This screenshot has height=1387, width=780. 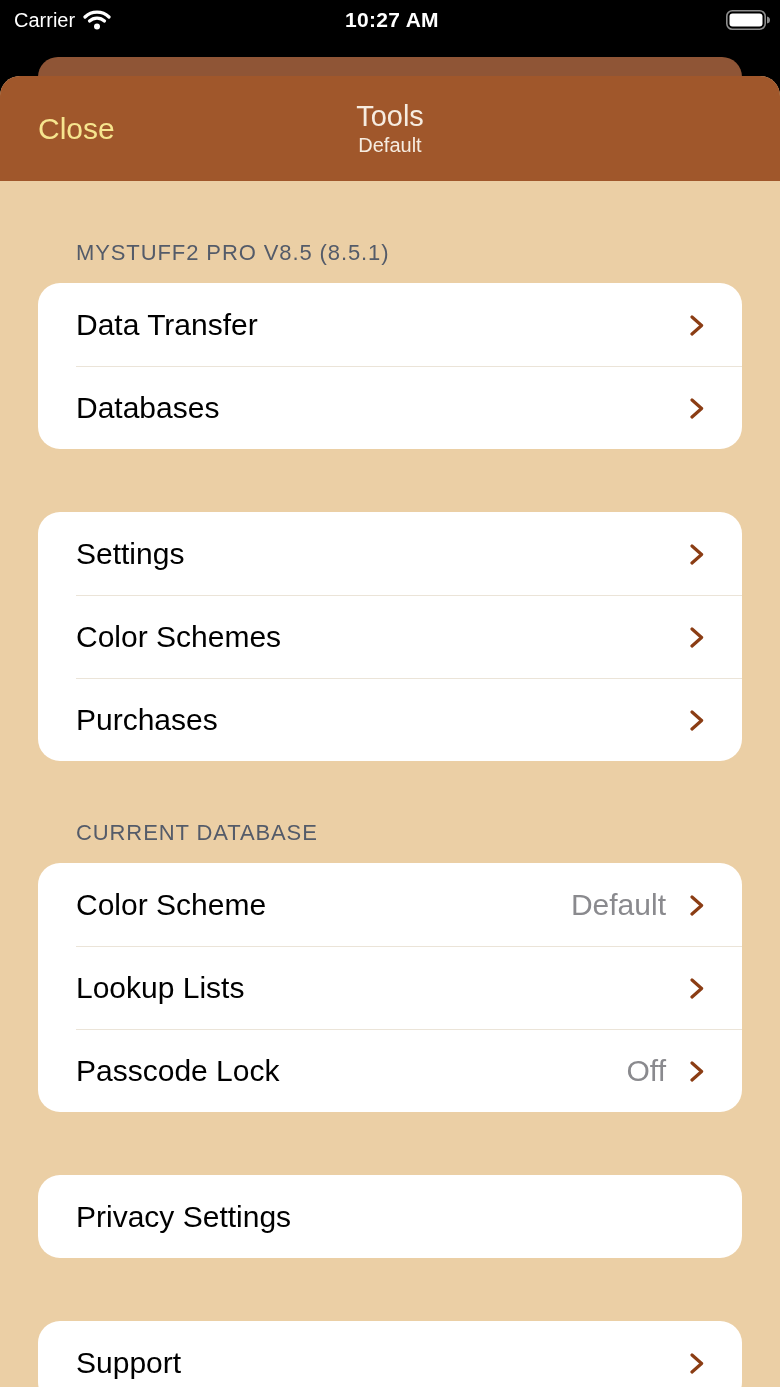 What do you see at coordinates (390, 407) in the screenshot?
I see `settings-row: Databases` at bounding box center [390, 407].